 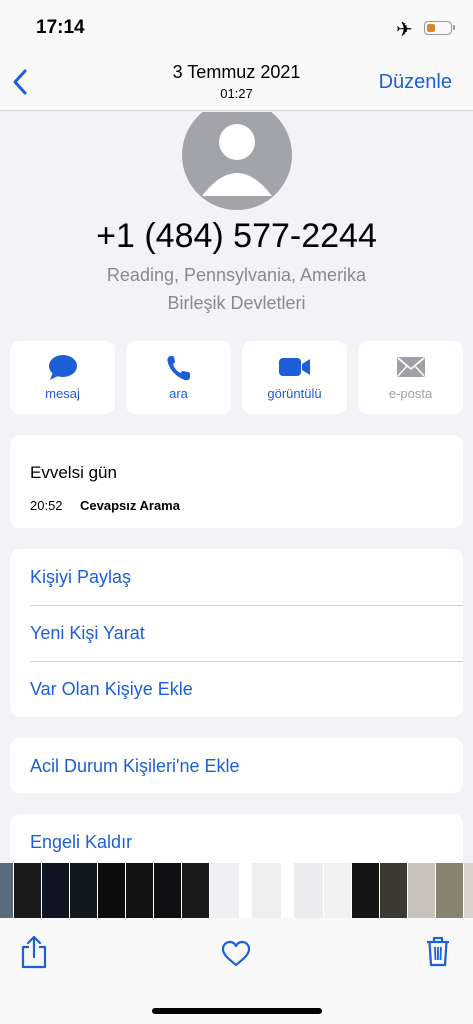 What do you see at coordinates (130, 505) in the screenshot?
I see `call-type: Cevapsız Arama` at bounding box center [130, 505].